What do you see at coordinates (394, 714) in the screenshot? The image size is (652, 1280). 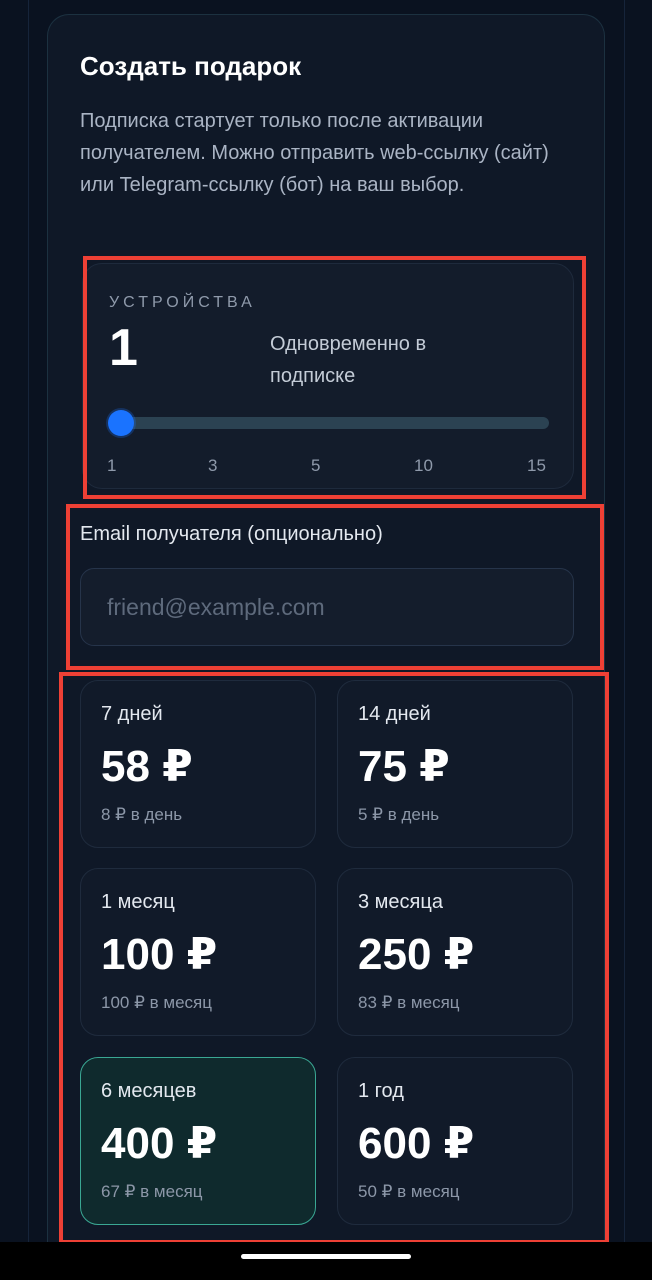 I see `plan-period: 14 дней` at bounding box center [394, 714].